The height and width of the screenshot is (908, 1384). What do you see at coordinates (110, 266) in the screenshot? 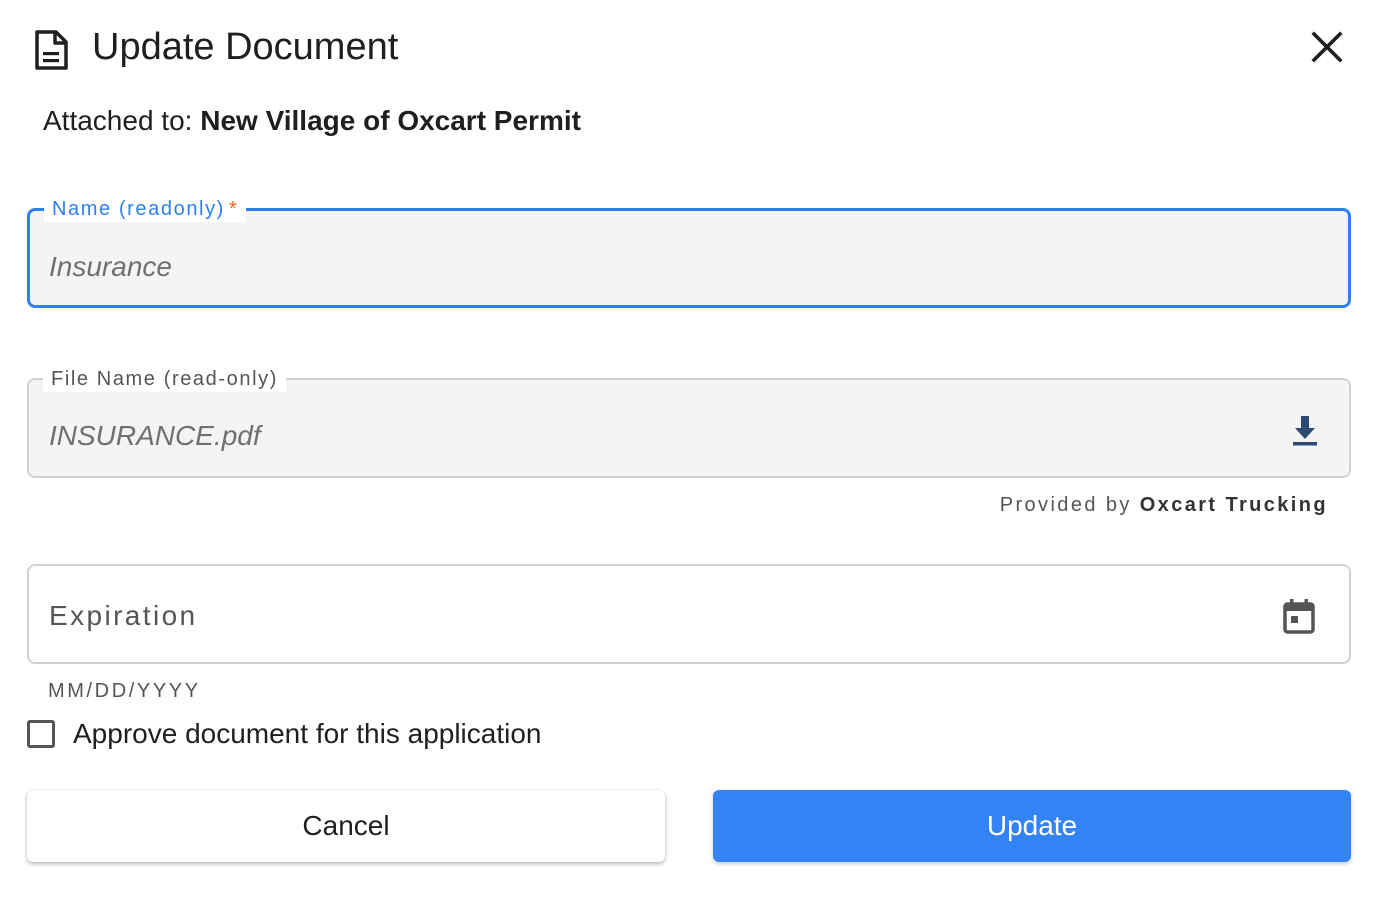
I see `name-field-value: Insurance` at bounding box center [110, 266].